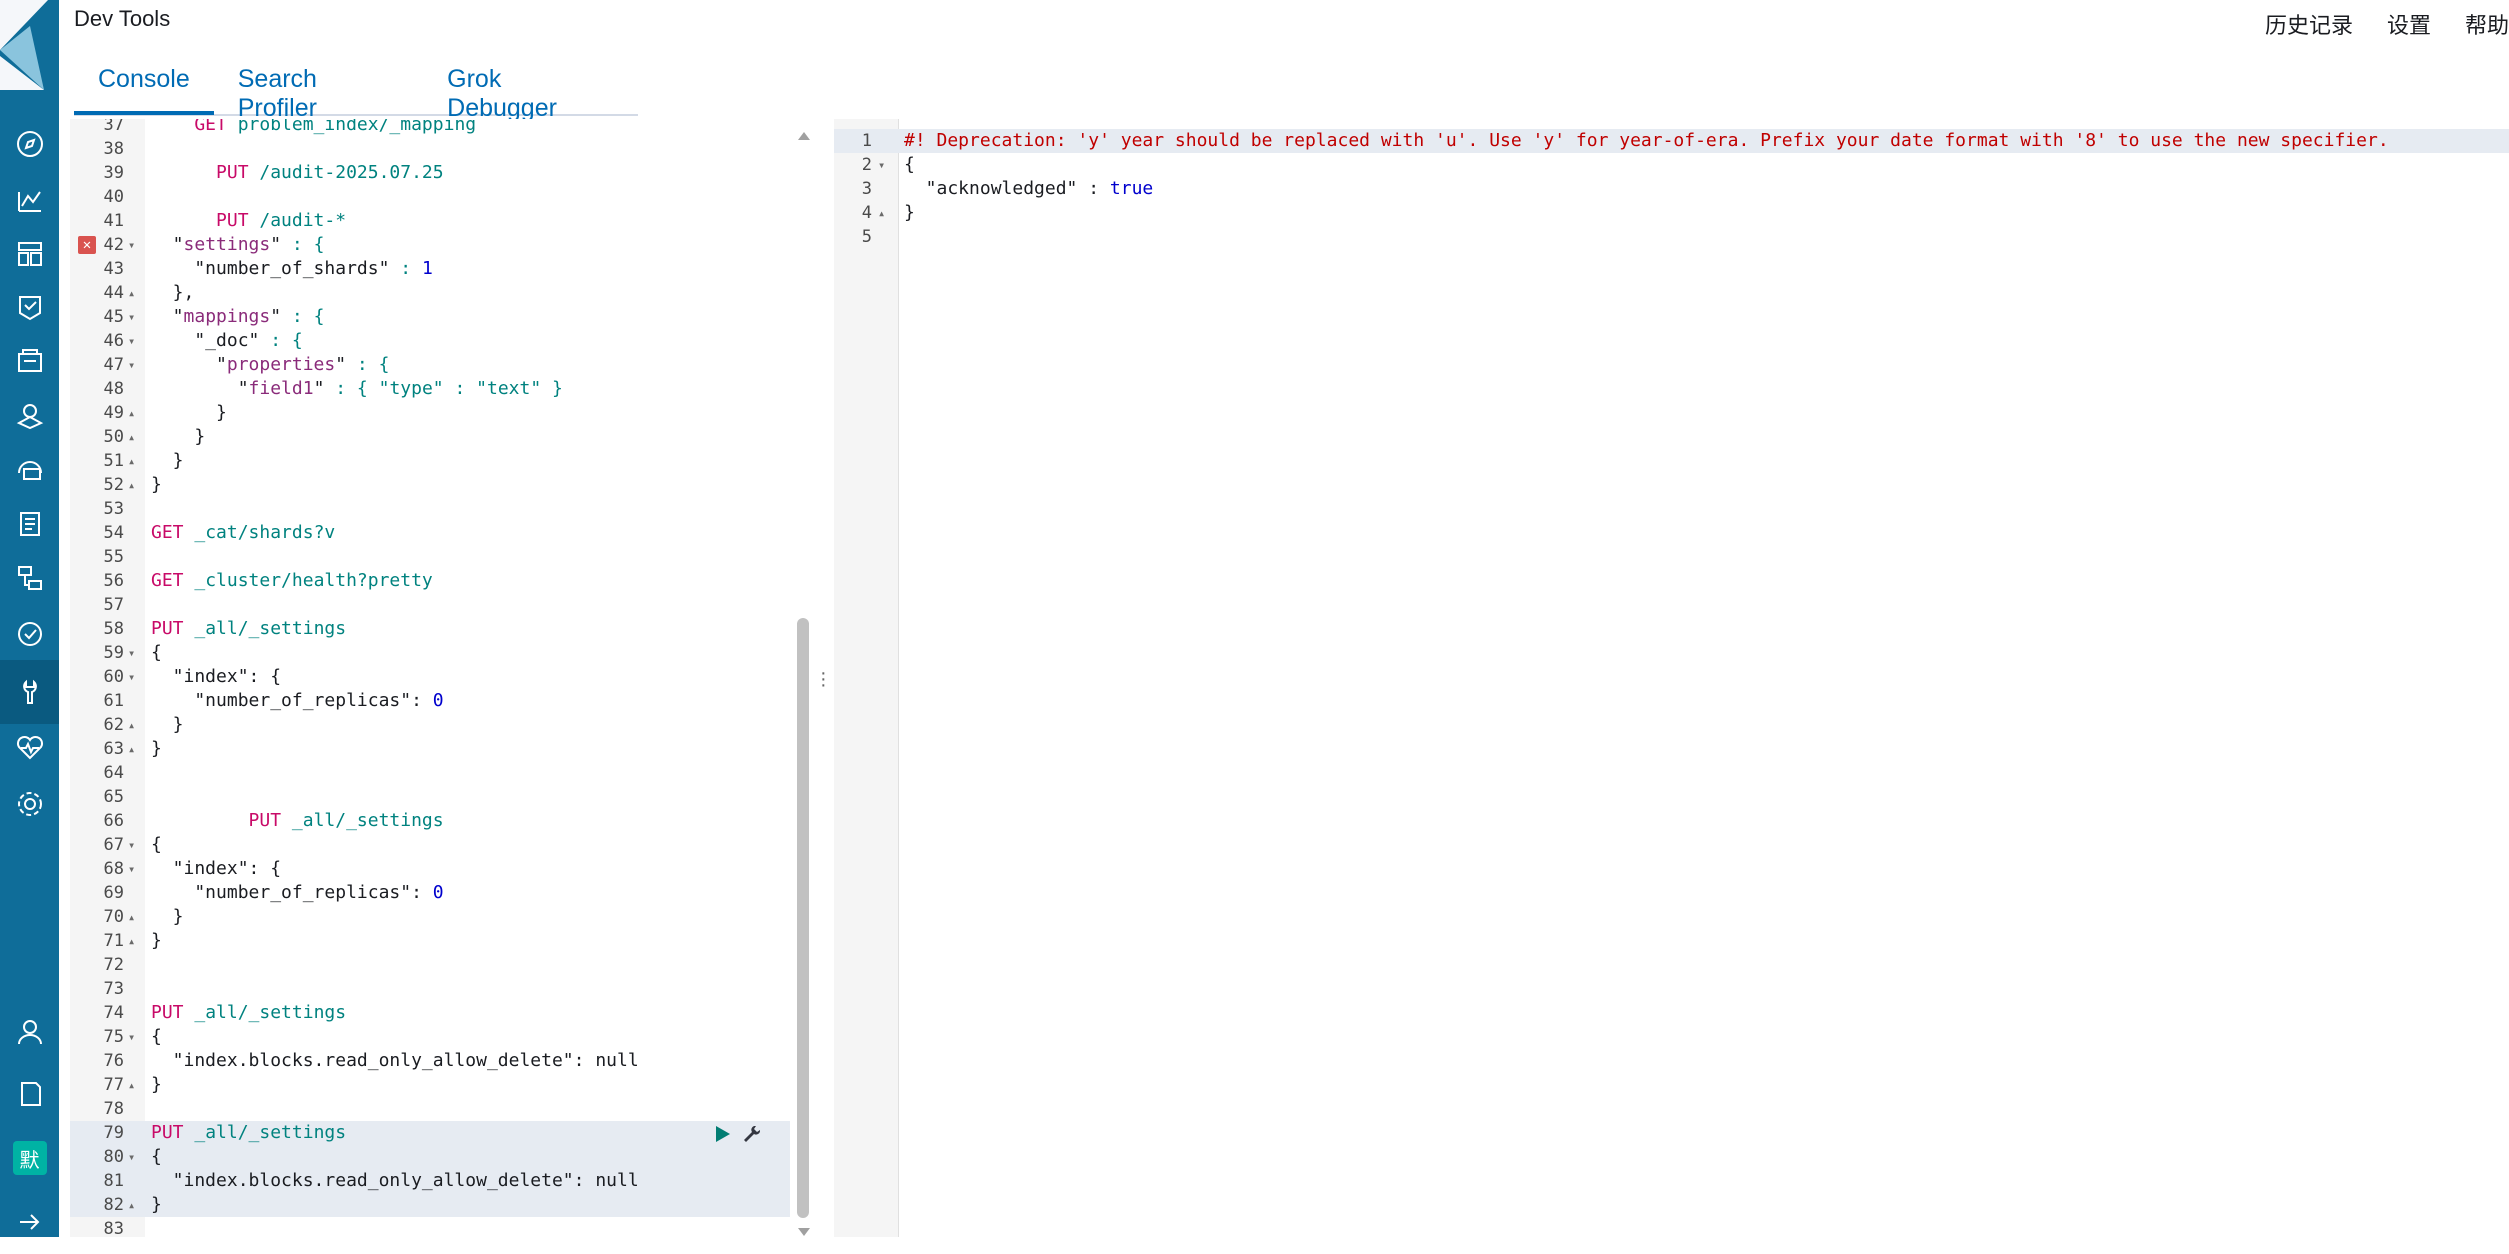 The width and height of the screenshot is (2509, 1254). I want to click on settings-link: 设置, so click(2409, 24).